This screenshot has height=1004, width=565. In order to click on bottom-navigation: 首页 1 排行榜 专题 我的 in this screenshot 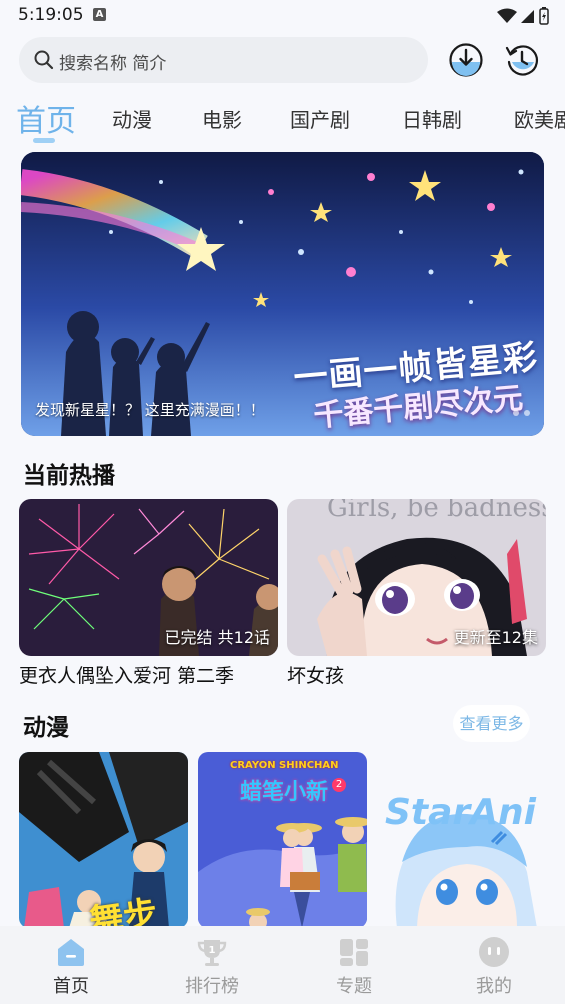, I will do `click(282, 965)`.